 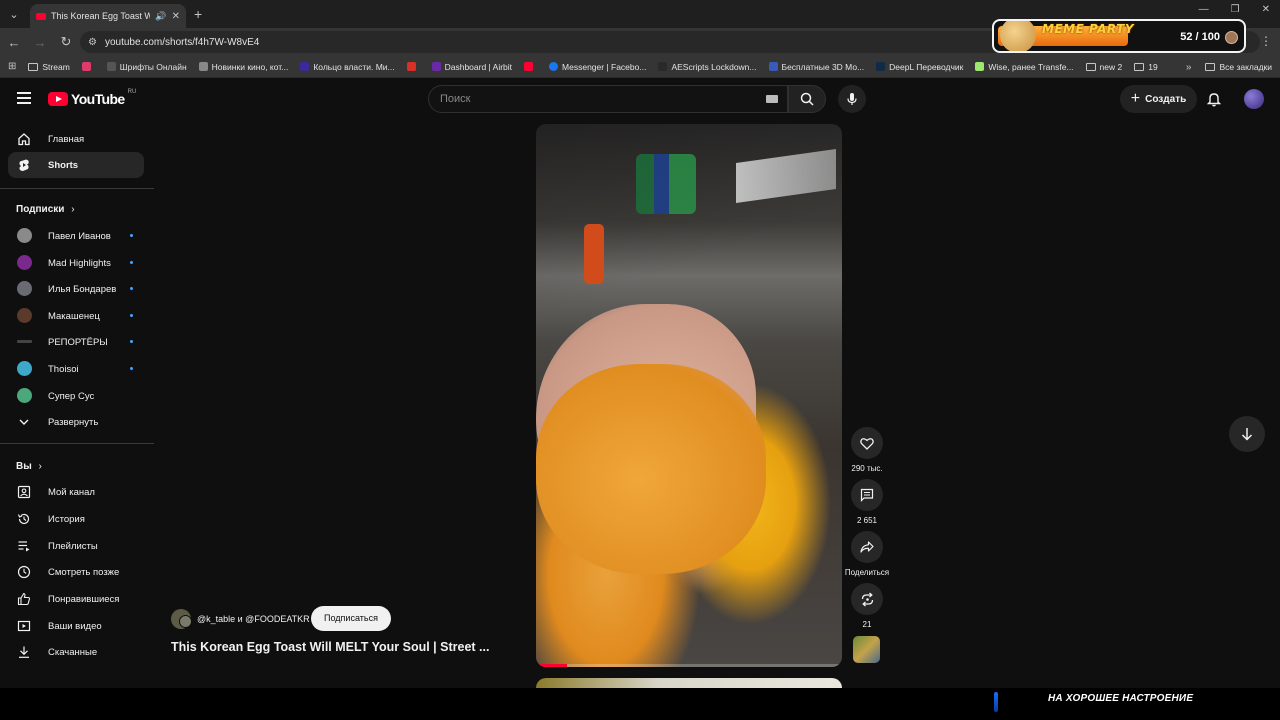 What do you see at coordinates (98, 99) in the screenshot?
I see `logo-text: YouTube` at bounding box center [98, 99].